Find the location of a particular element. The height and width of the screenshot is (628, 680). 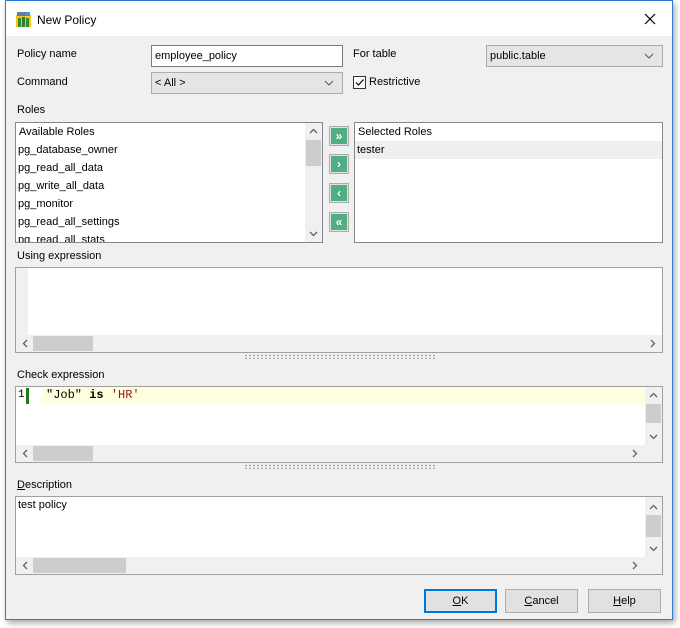

modified-line-marker is located at coordinates (27, 396).